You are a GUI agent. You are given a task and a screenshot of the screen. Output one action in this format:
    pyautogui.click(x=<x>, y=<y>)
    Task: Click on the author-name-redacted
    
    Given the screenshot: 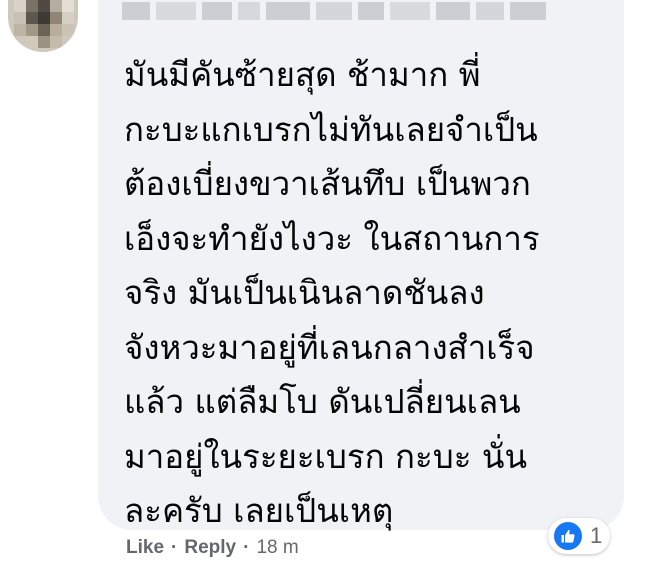 What is the action you would take?
    pyautogui.click(x=334, y=12)
    